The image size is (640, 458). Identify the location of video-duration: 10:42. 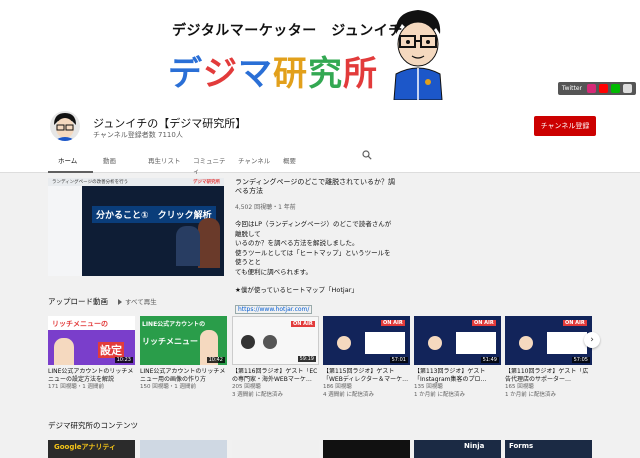
(215, 360).